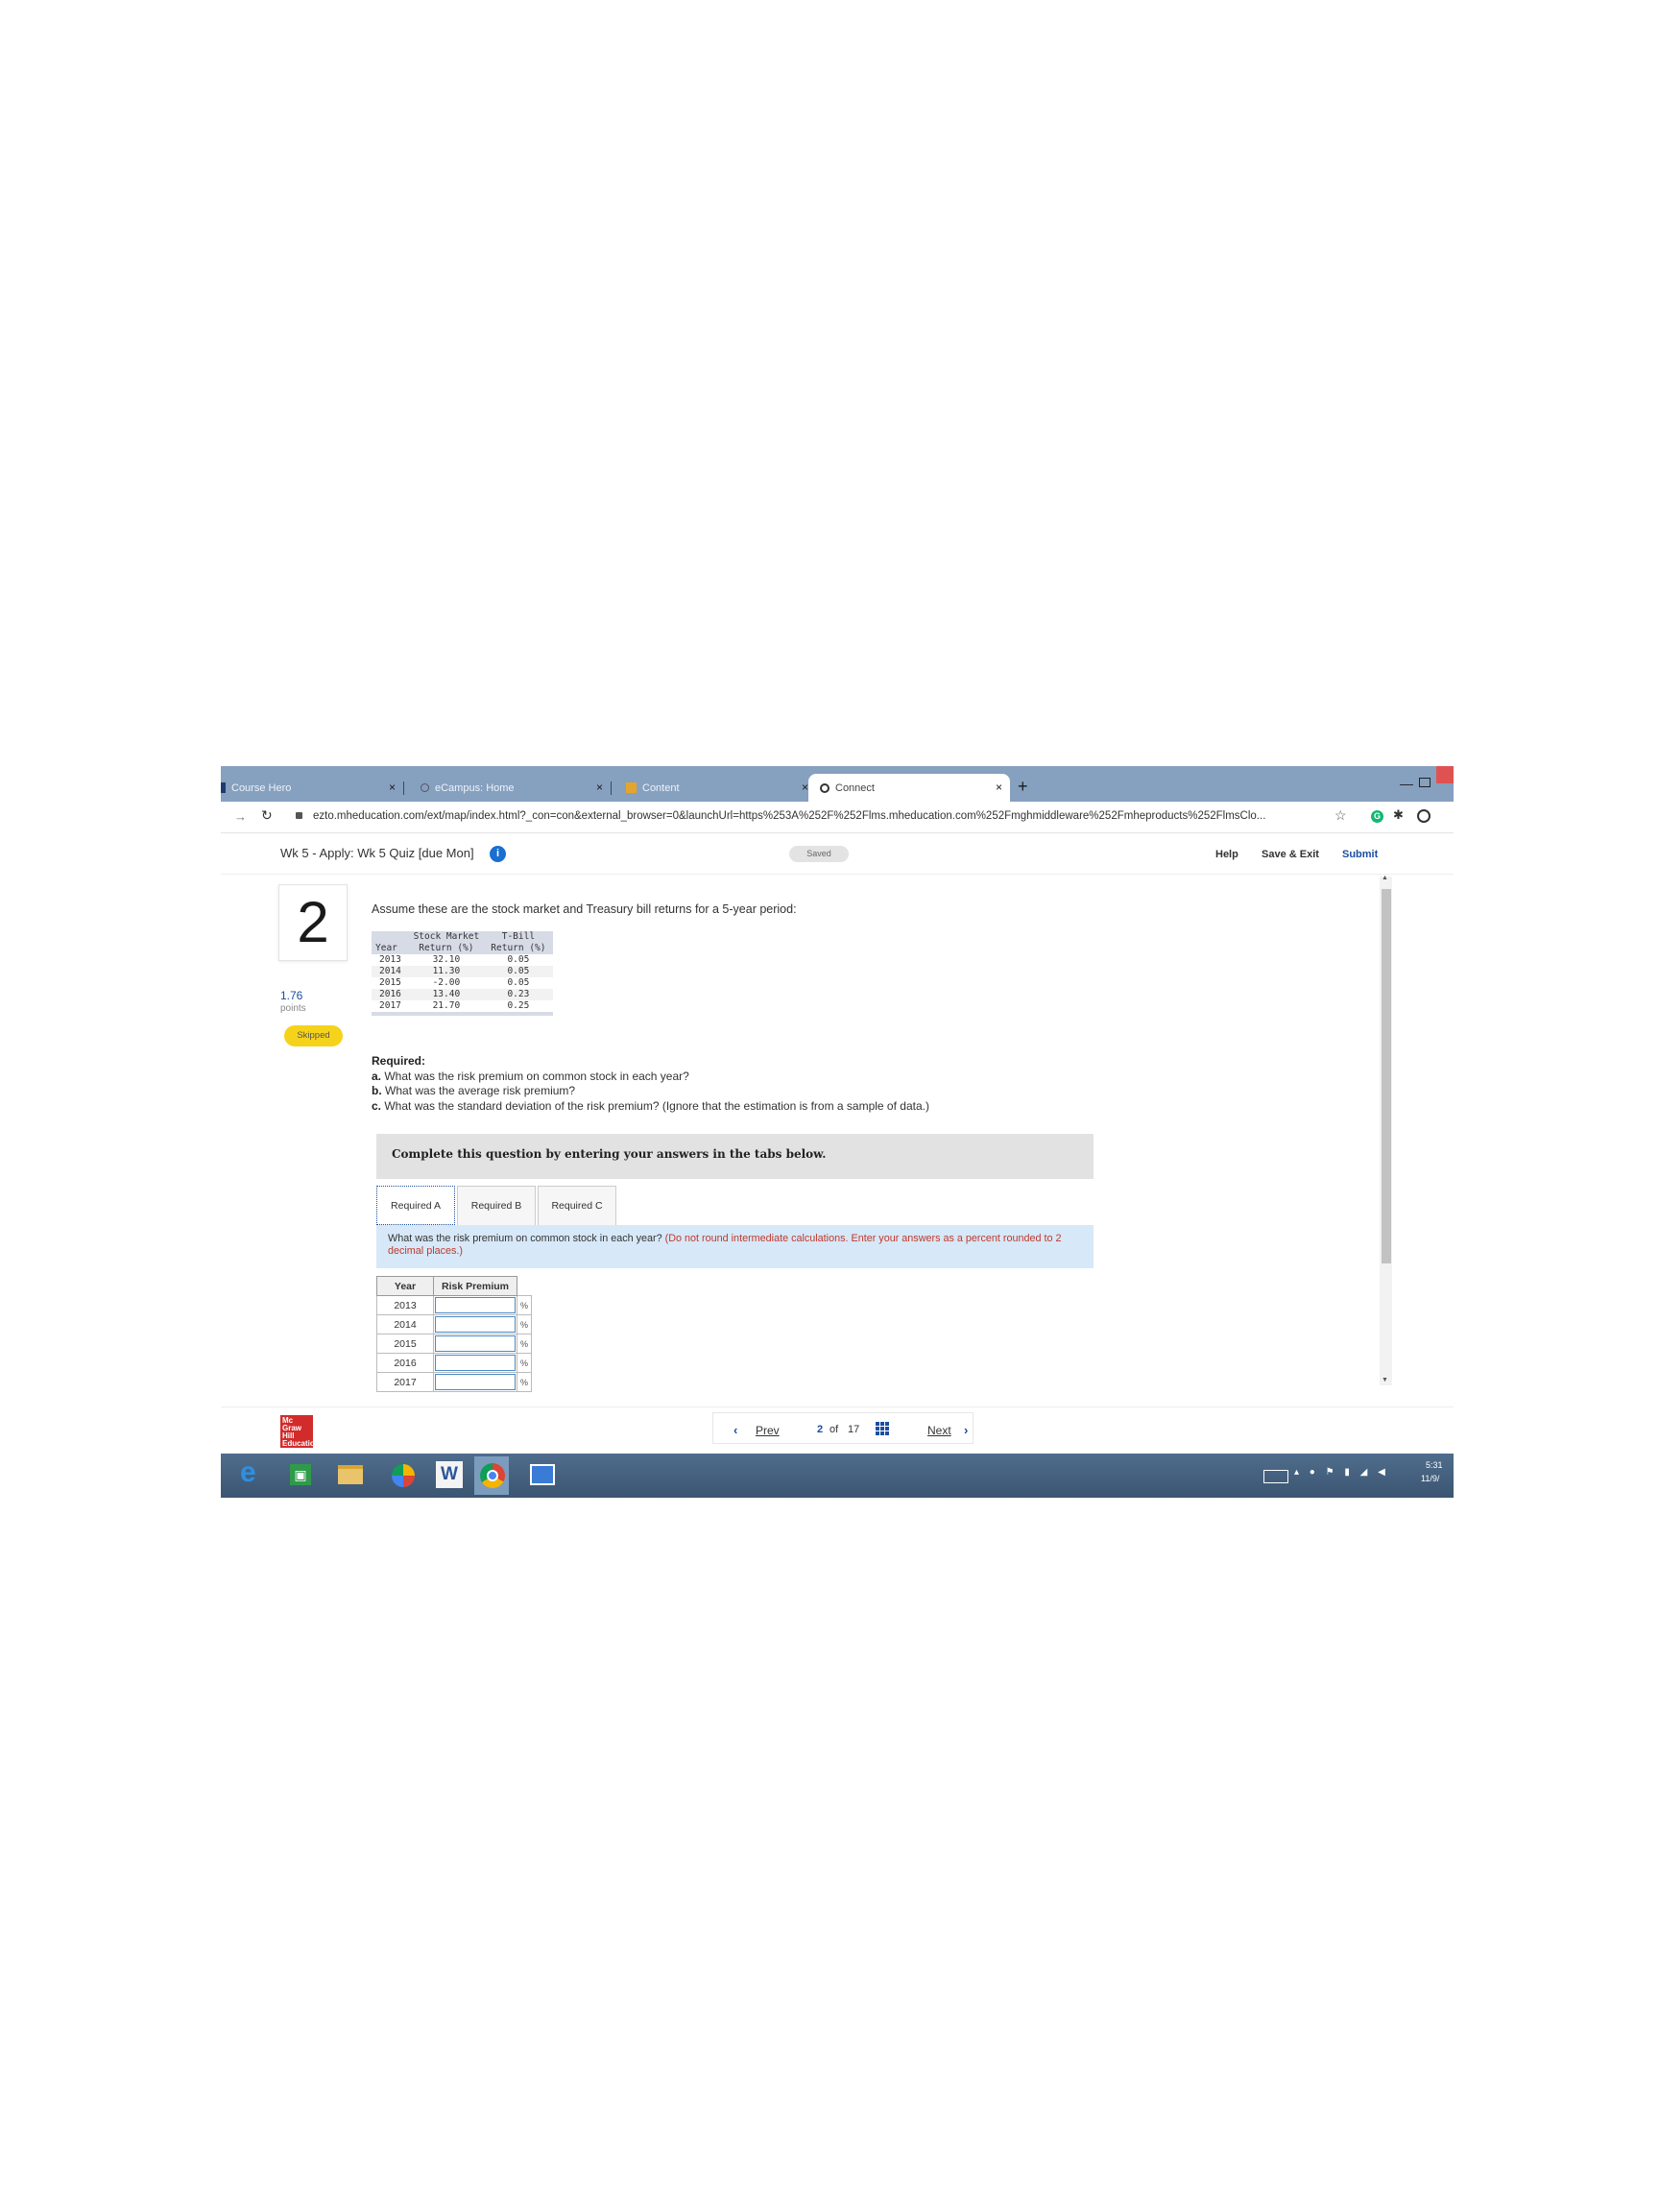 This screenshot has height=2212, width=1659. Describe the element at coordinates (415, 1205) in the screenshot. I see `tab-required-a: Required A` at that location.